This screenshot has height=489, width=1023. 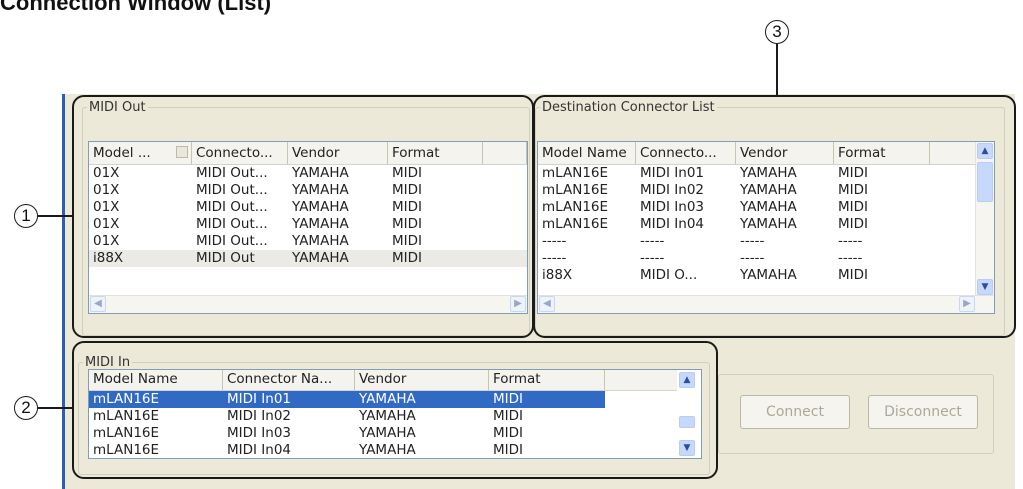 I want to click on callout-marker-1: 1, so click(x=26, y=216).